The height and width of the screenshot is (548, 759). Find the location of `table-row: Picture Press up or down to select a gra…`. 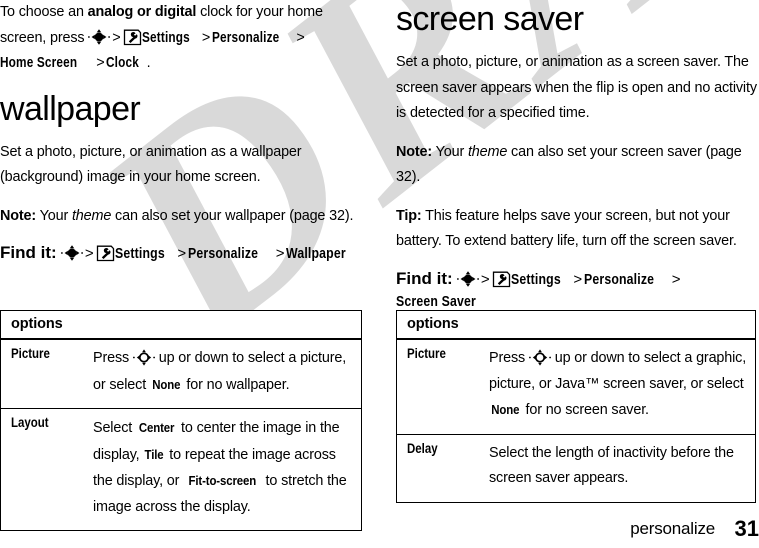

table-row: Picture Press up or down to select a gra… is located at coordinates (576, 386).